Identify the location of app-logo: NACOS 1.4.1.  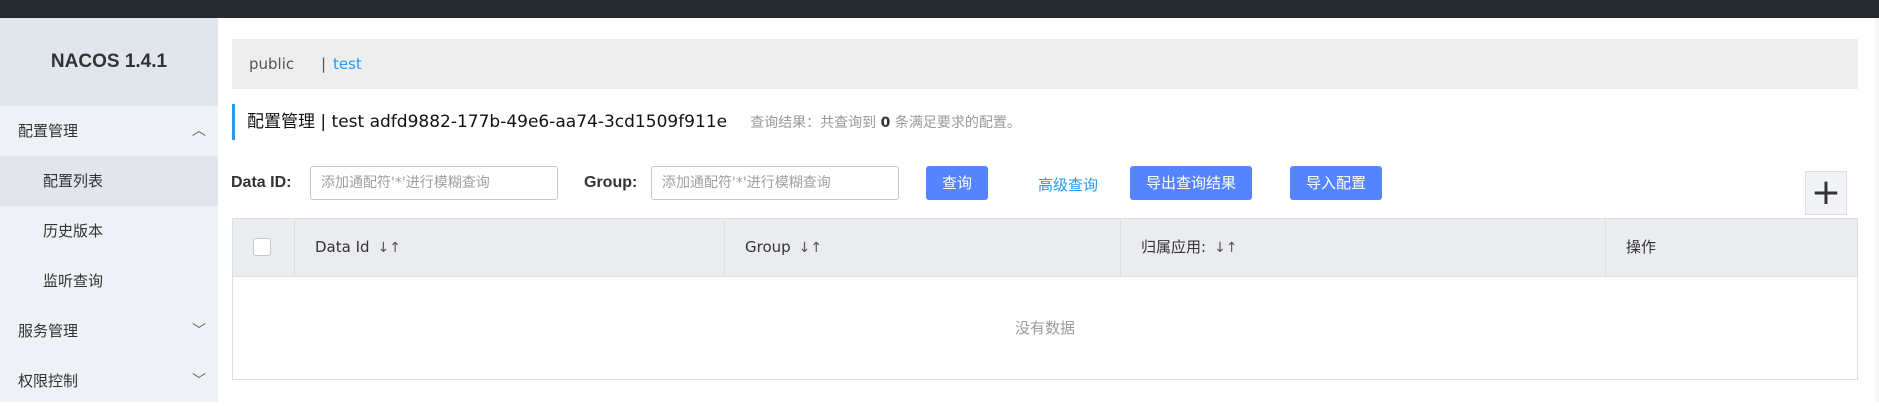
(109, 62).